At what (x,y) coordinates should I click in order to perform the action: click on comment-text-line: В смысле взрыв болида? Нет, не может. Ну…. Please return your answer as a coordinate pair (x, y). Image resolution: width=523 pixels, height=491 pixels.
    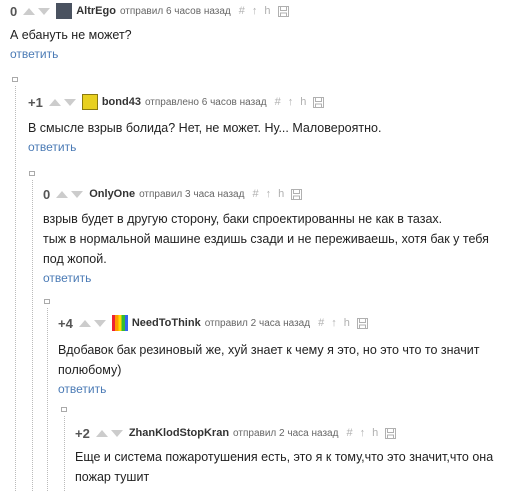
    Looking at the image, I should click on (205, 128).